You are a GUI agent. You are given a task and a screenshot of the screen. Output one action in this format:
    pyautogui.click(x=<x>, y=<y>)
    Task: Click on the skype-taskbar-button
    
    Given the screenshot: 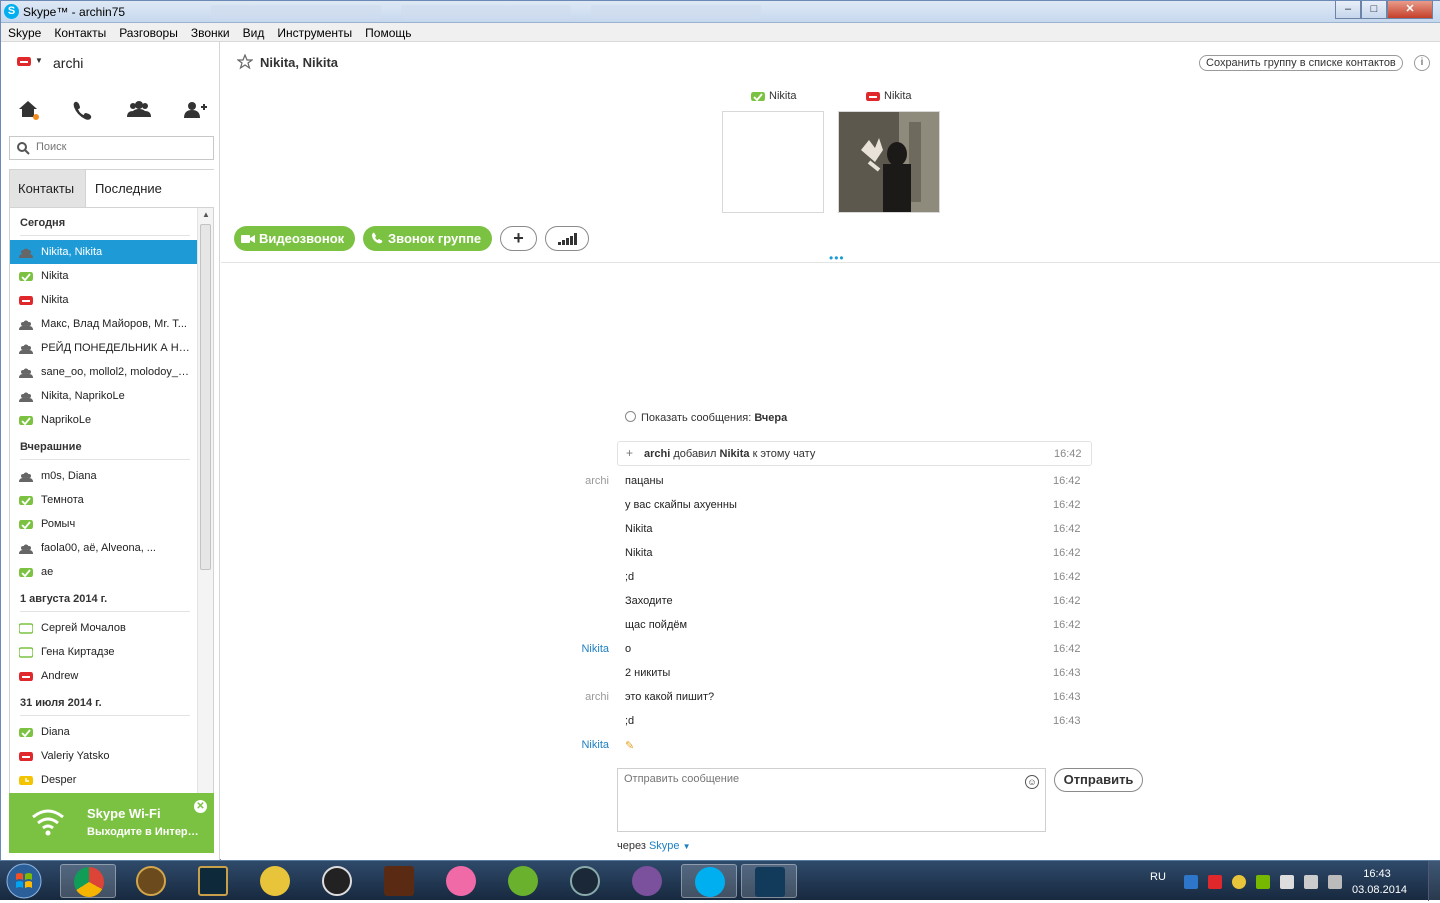 What is the action you would take?
    pyautogui.click(x=709, y=881)
    